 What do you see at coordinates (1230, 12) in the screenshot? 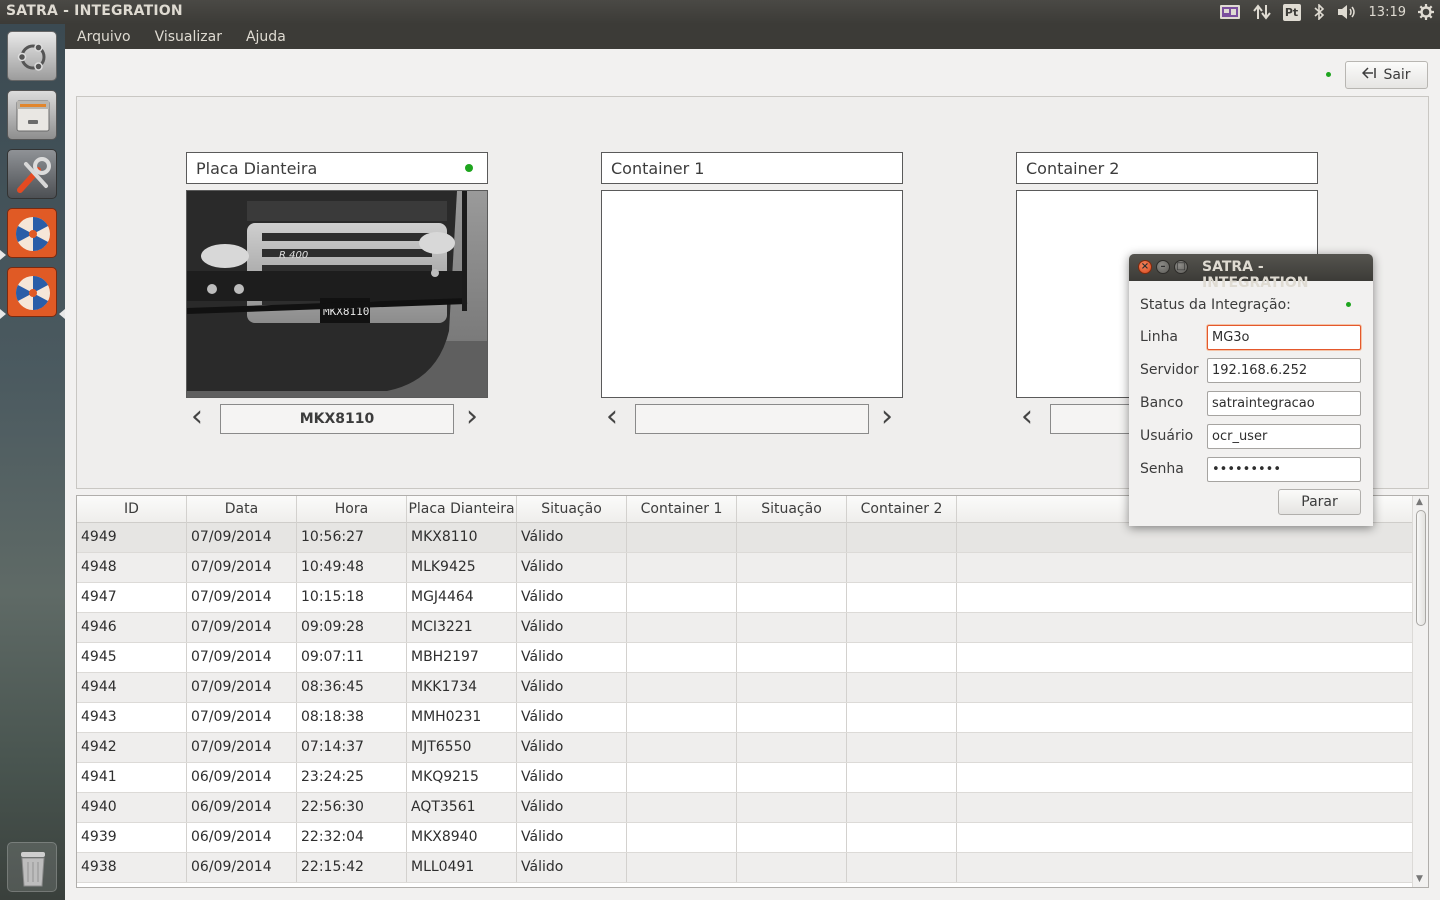
I see `display-icon` at bounding box center [1230, 12].